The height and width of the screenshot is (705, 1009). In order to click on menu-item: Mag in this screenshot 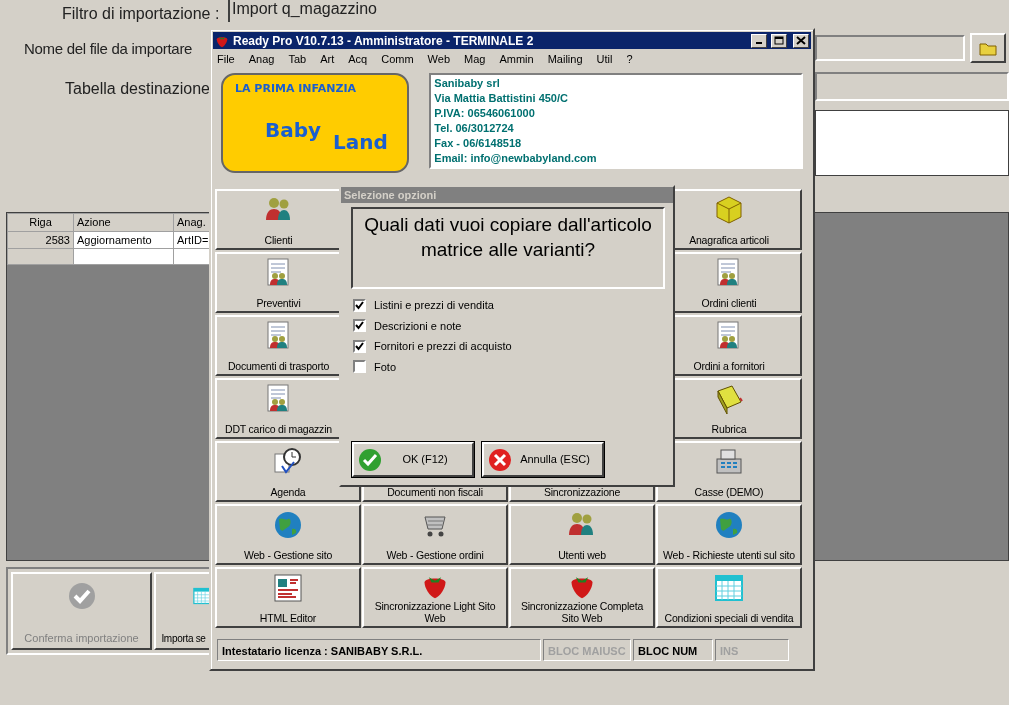, I will do `click(475, 59)`.